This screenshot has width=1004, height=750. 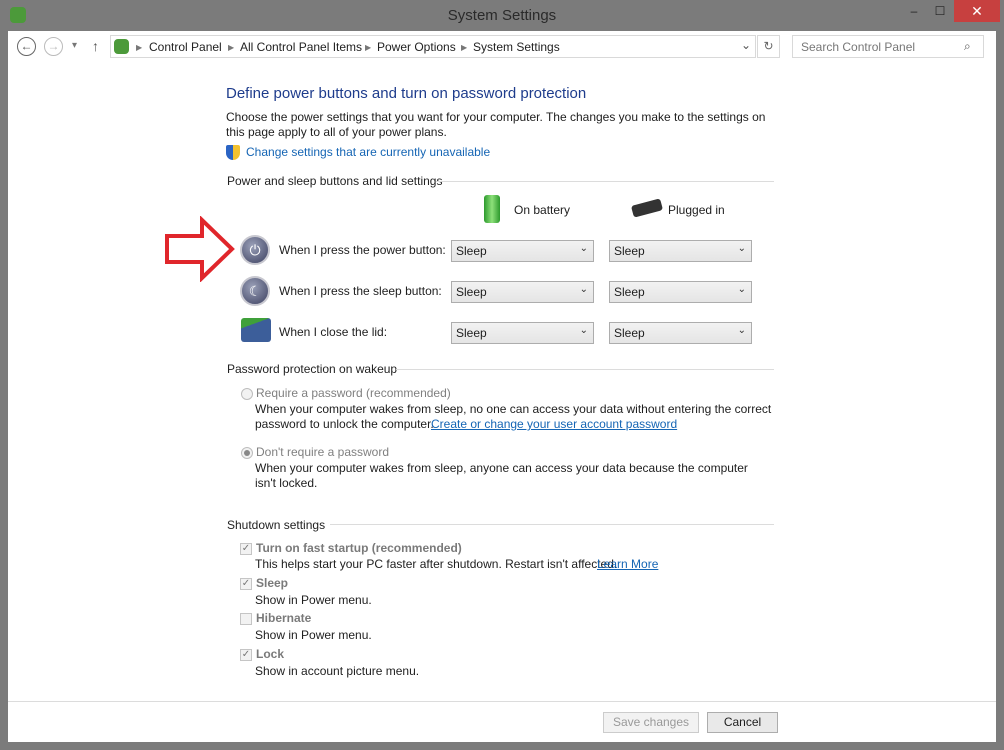 What do you see at coordinates (967, 46) in the screenshot?
I see `search-icon: ⌕` at bounding box center [967, 46].